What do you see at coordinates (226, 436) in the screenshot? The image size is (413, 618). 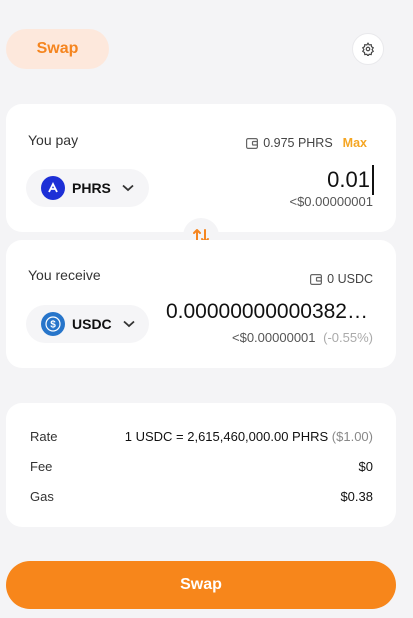 I see `rate-text: 1 USDC = 2,615,460,000.00 PHRS` at bounding box center [226, 436].